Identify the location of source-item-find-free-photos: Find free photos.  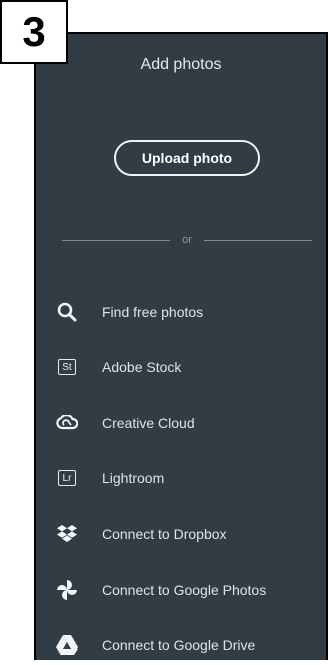
(190, 312).